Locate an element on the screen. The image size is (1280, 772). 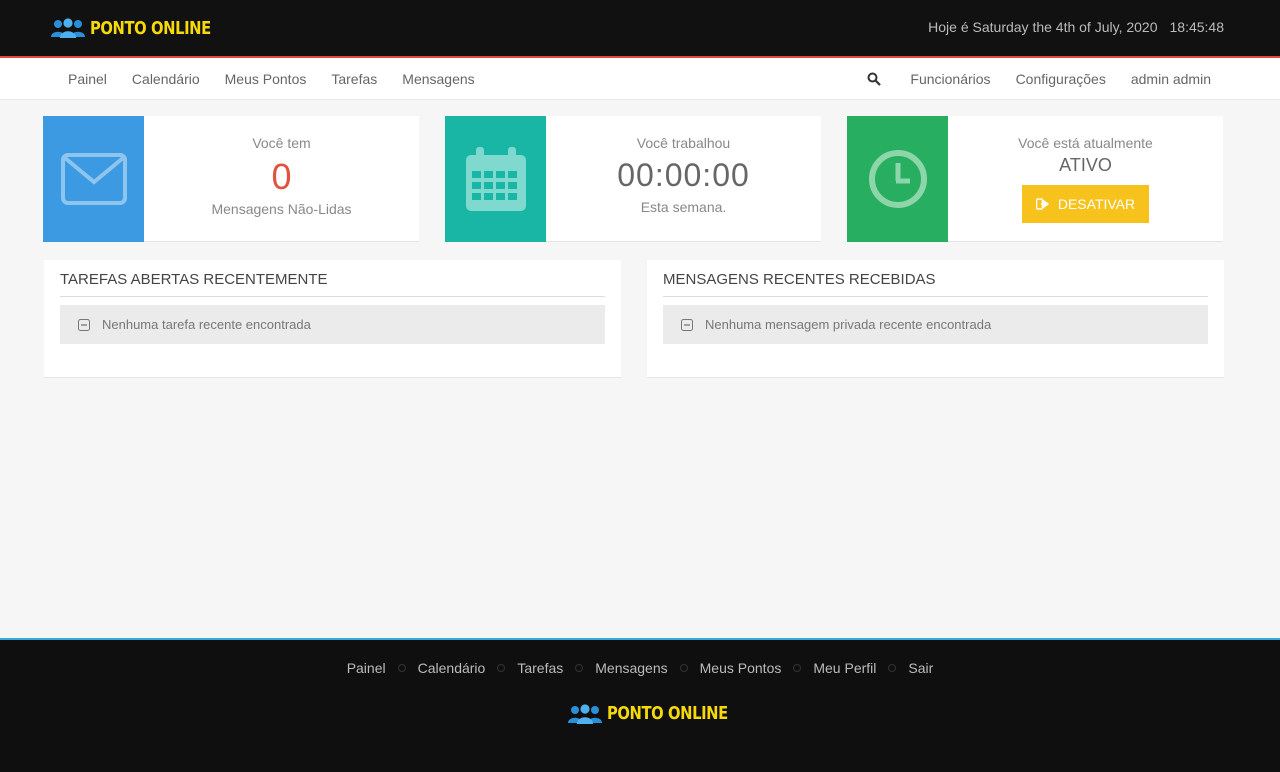
brand-name: PONTO ONLINE is located at coordinates (150, 28).